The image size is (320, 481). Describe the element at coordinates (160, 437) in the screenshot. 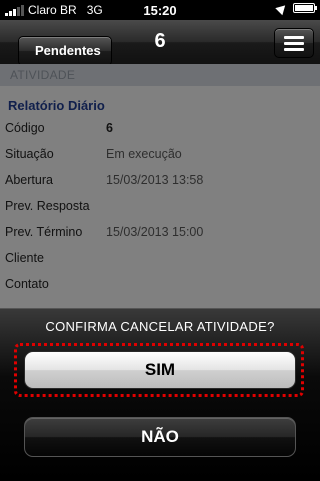

I see `cancel-button: NÃO` at that location.